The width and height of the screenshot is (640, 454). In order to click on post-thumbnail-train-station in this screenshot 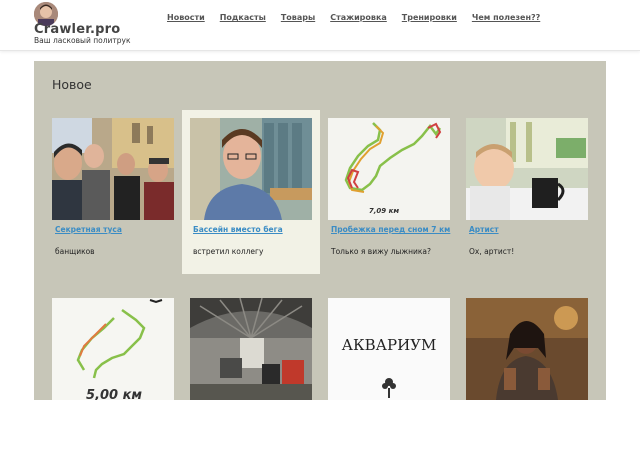, I will do `click(251, 349)`.